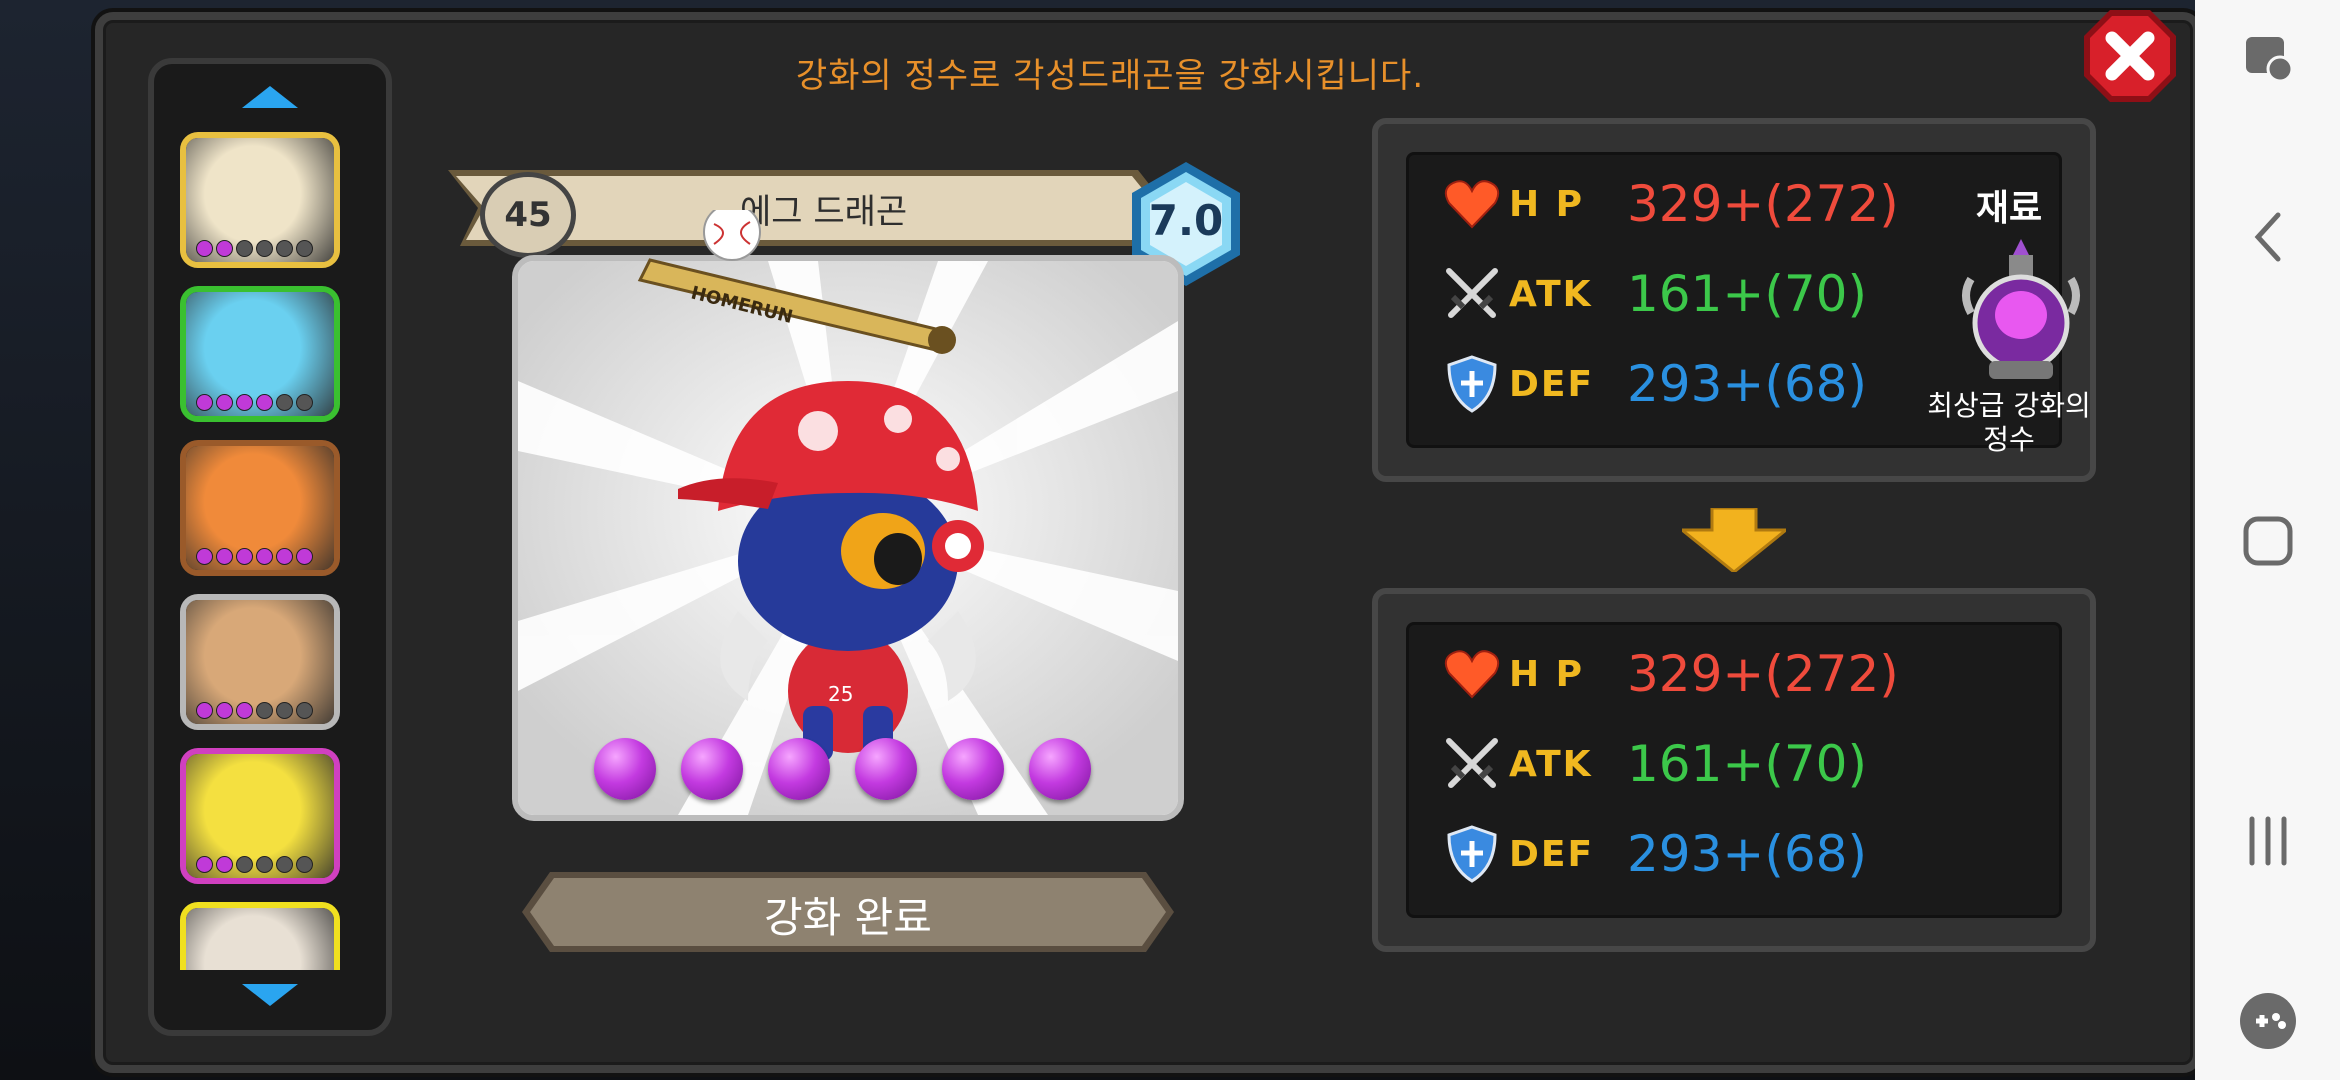 The image size is (2340, 1080). I want to click on complete-button-label: 강화 완료, so click(848, 917).